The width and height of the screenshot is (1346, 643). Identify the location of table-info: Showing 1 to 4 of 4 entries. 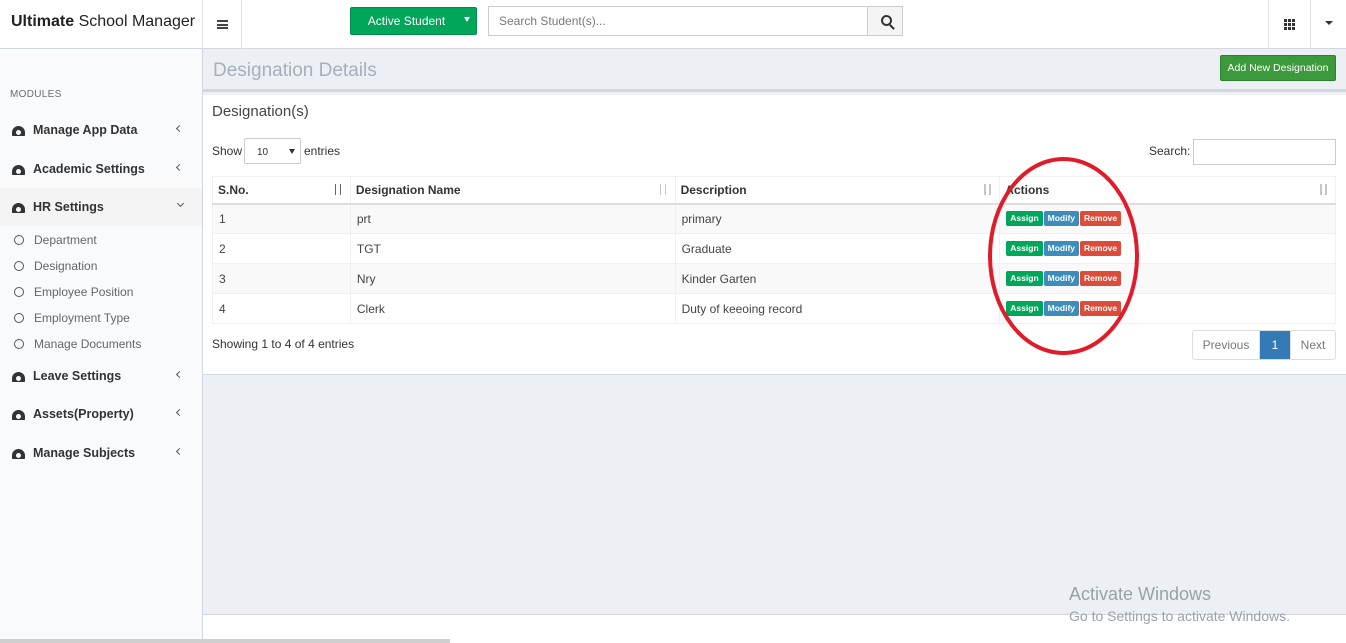
(283, 344).